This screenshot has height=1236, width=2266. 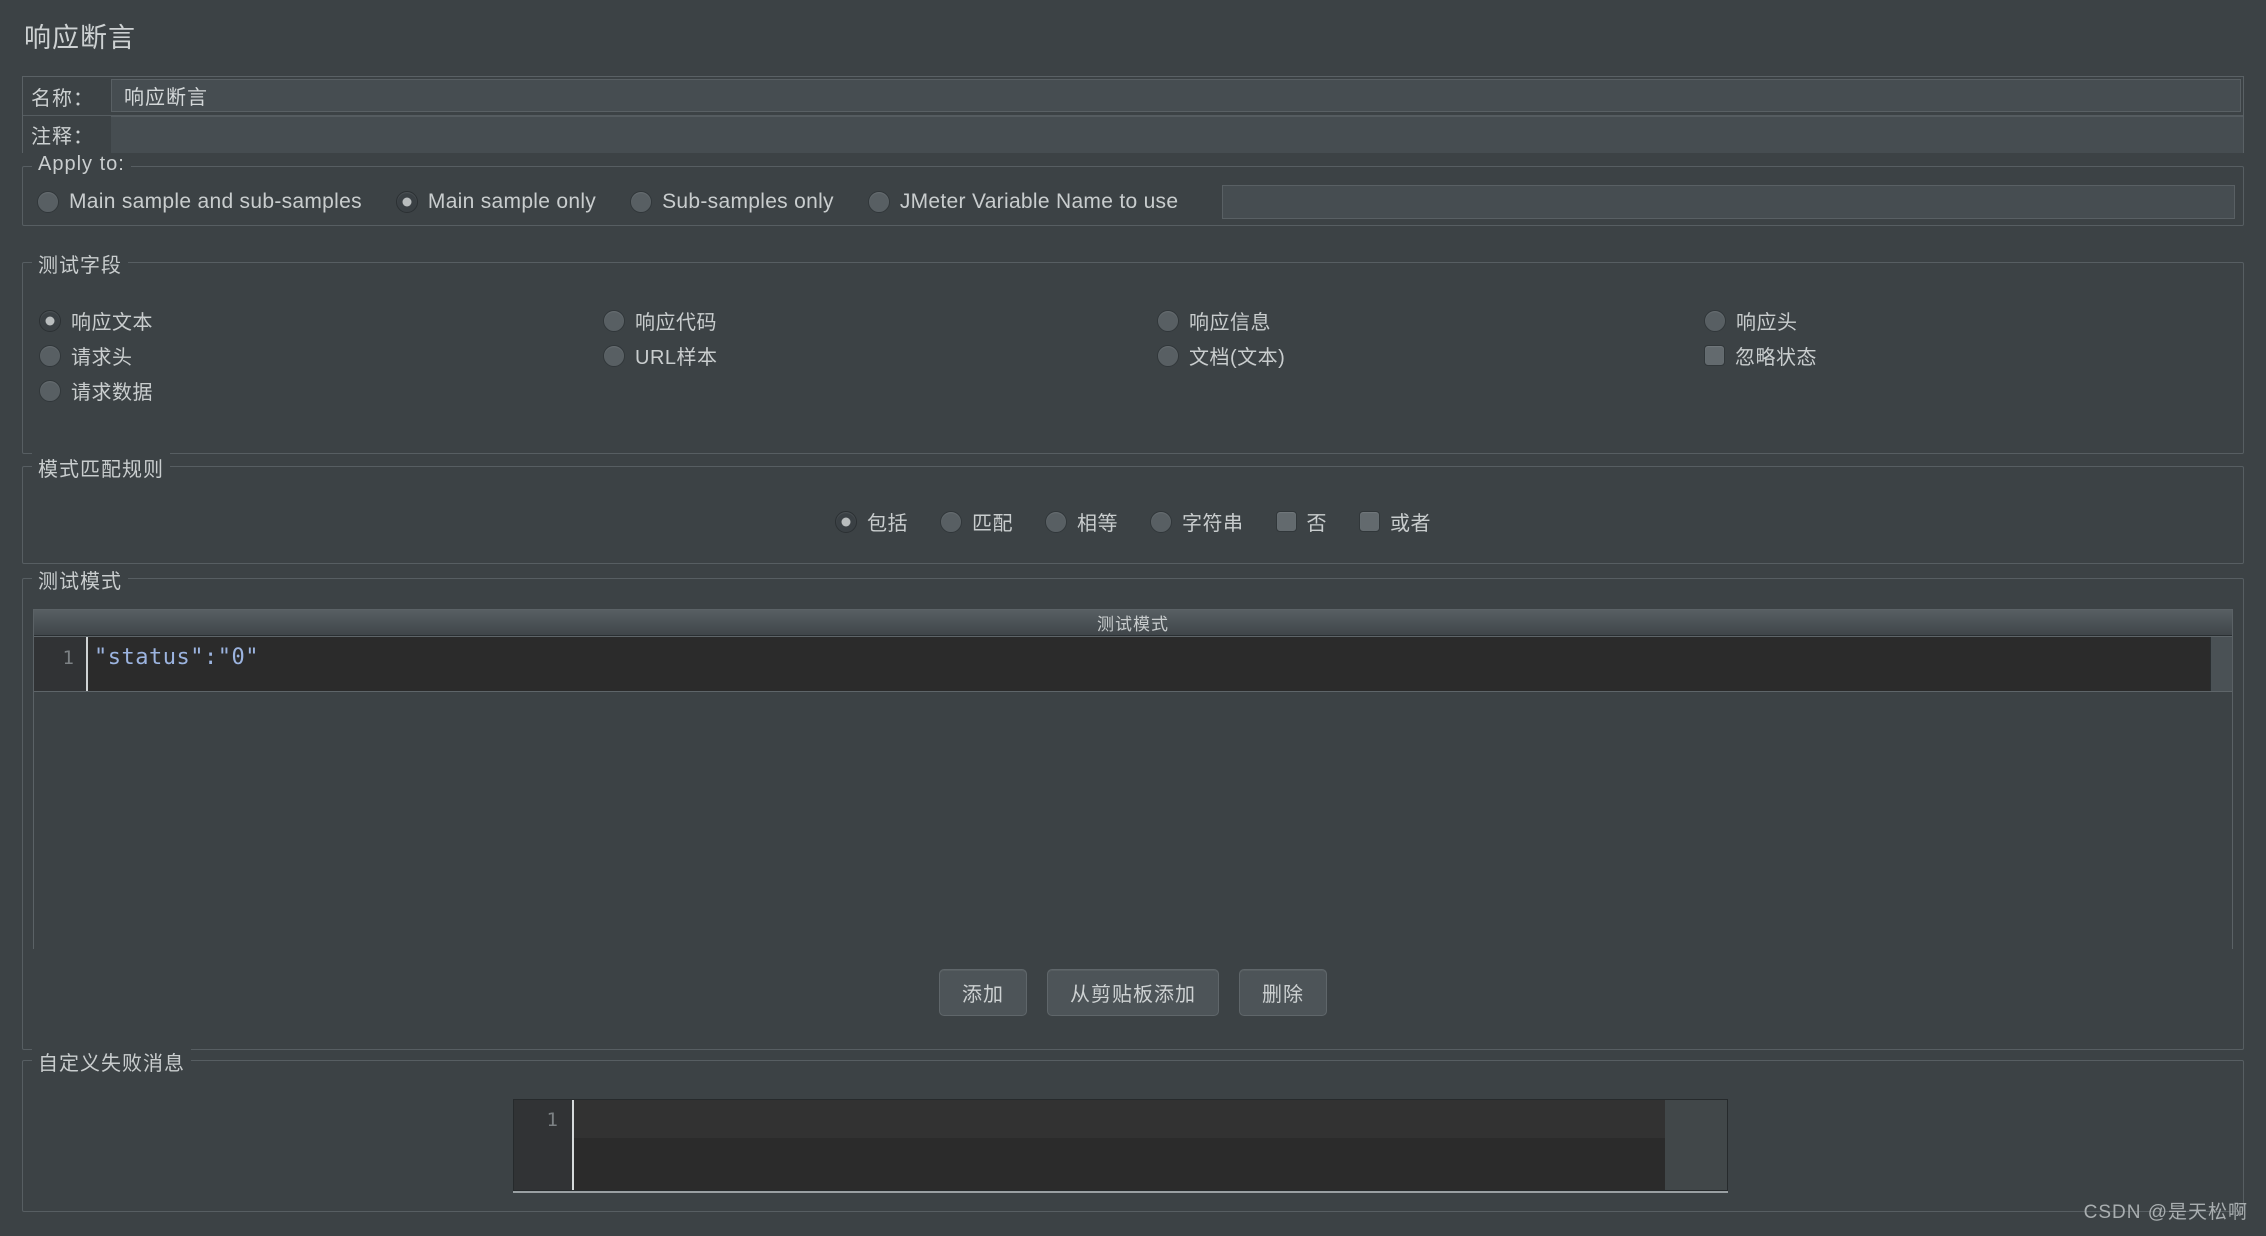 I want to click on test-field-legend: 测试字段, so click(x=80, y=263).